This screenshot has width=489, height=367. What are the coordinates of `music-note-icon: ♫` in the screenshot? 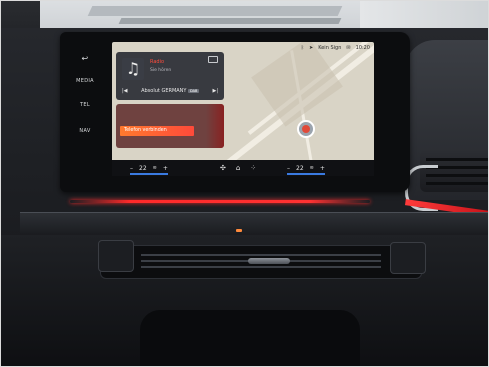 It's located at (133, 69).